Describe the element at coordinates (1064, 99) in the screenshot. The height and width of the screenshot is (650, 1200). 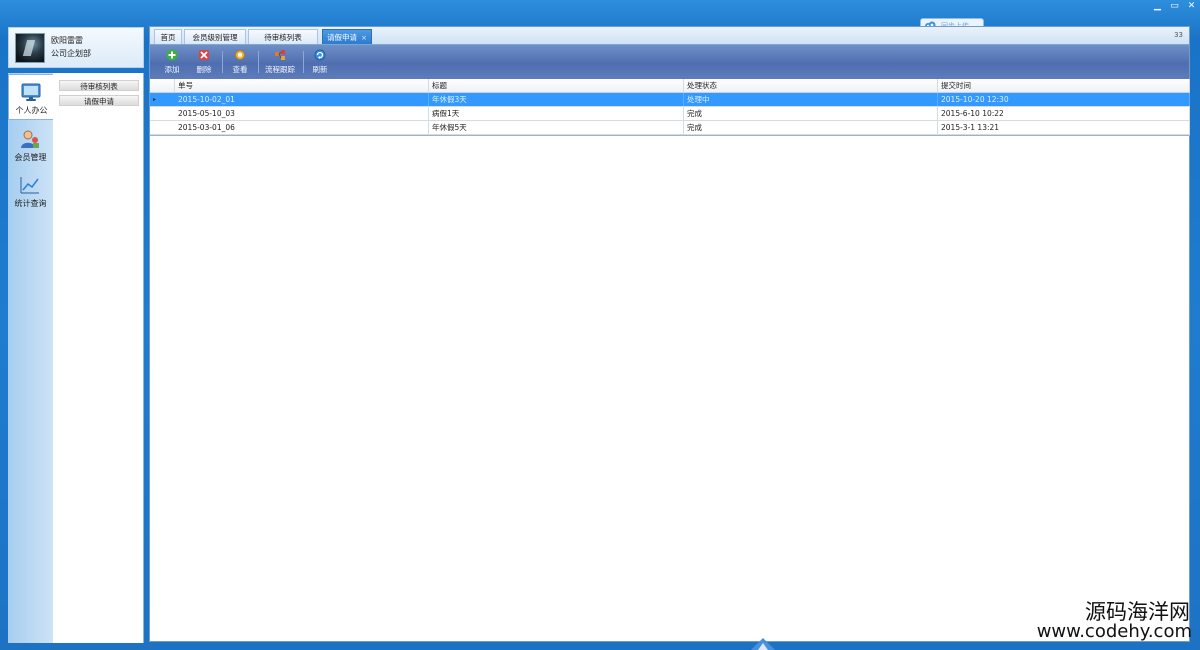
I see `cell-time: 2015-10-20 12:30` at that location.